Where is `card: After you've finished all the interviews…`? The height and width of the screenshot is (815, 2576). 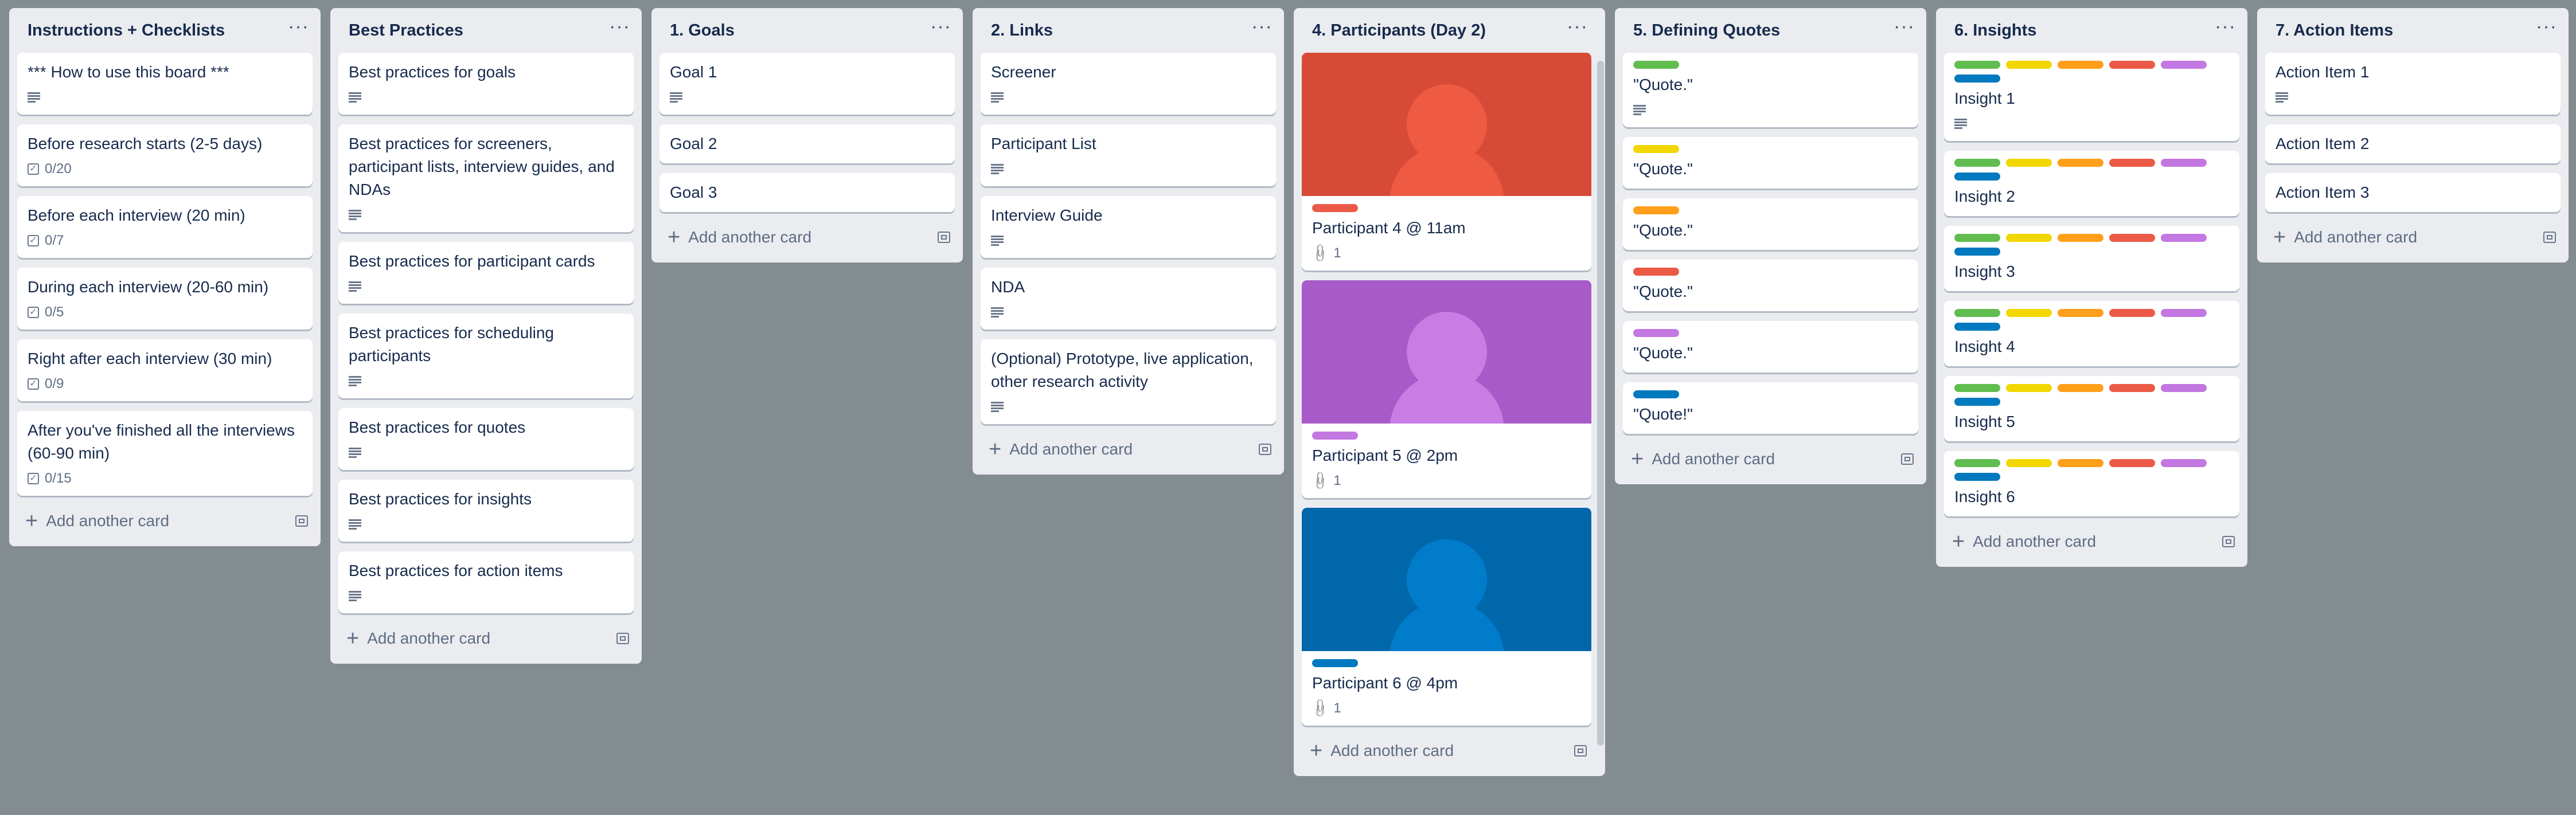 card: After you've finished all the interviews… is located at coordinates (165, 453).